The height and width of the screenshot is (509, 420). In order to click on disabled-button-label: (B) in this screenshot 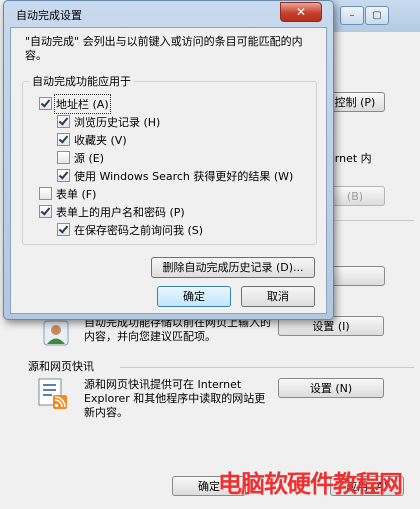, I will do `click(355, 196)`.